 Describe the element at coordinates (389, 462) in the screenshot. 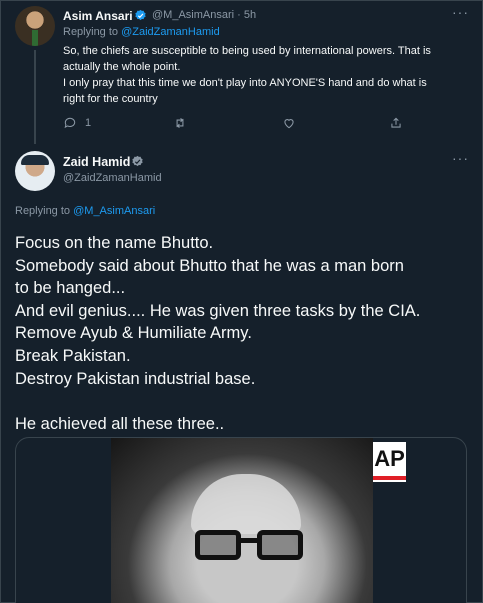

I see `ap-logo: AP` at that location.